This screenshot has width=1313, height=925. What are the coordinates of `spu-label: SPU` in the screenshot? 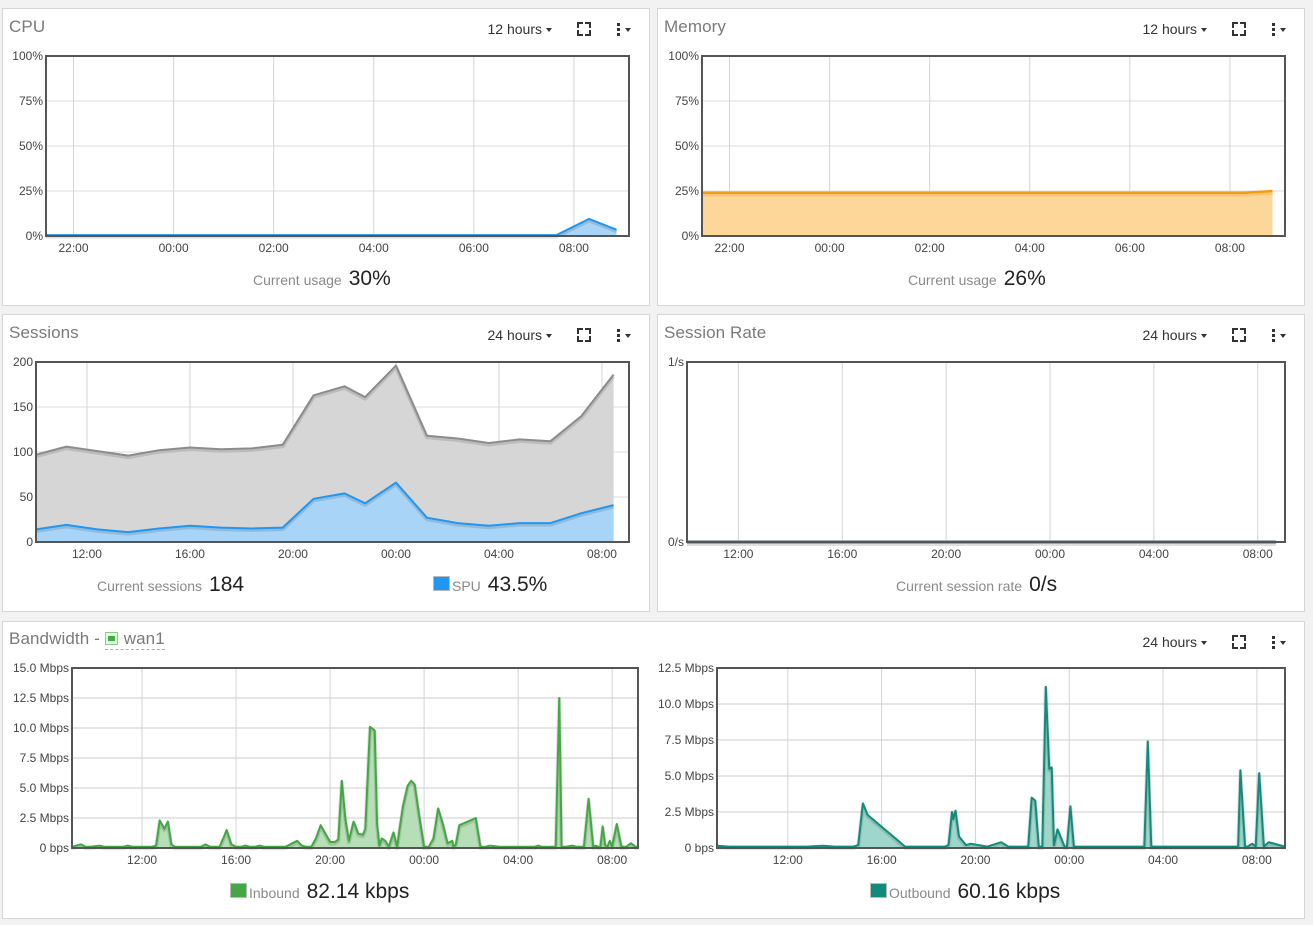 It's located at (466, 586).